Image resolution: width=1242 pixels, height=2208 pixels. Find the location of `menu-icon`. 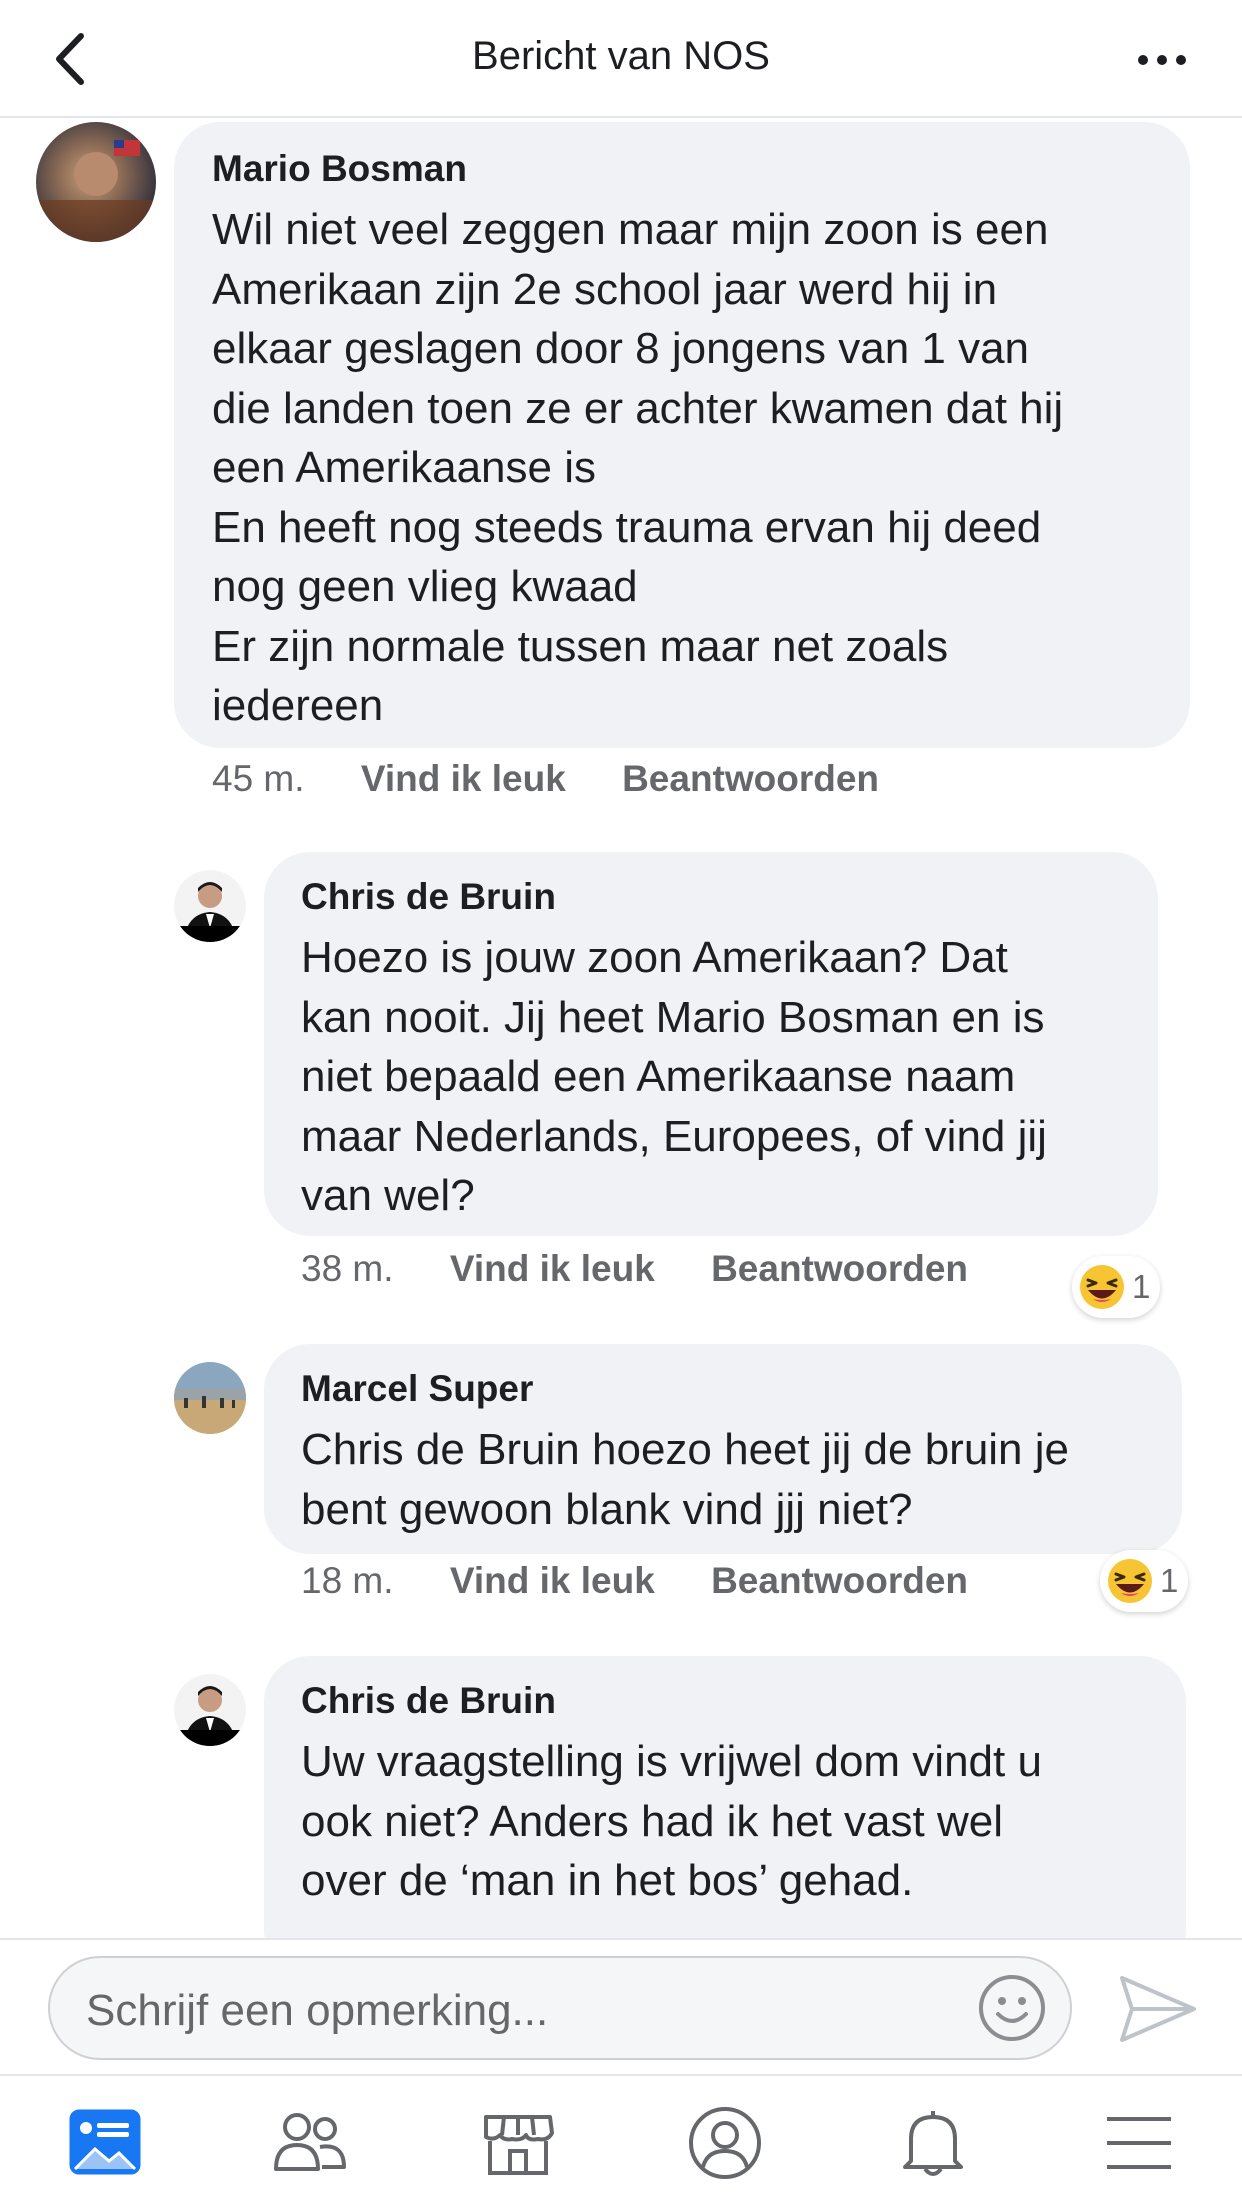

menu-icon is located at coordinates (1139, 2143).